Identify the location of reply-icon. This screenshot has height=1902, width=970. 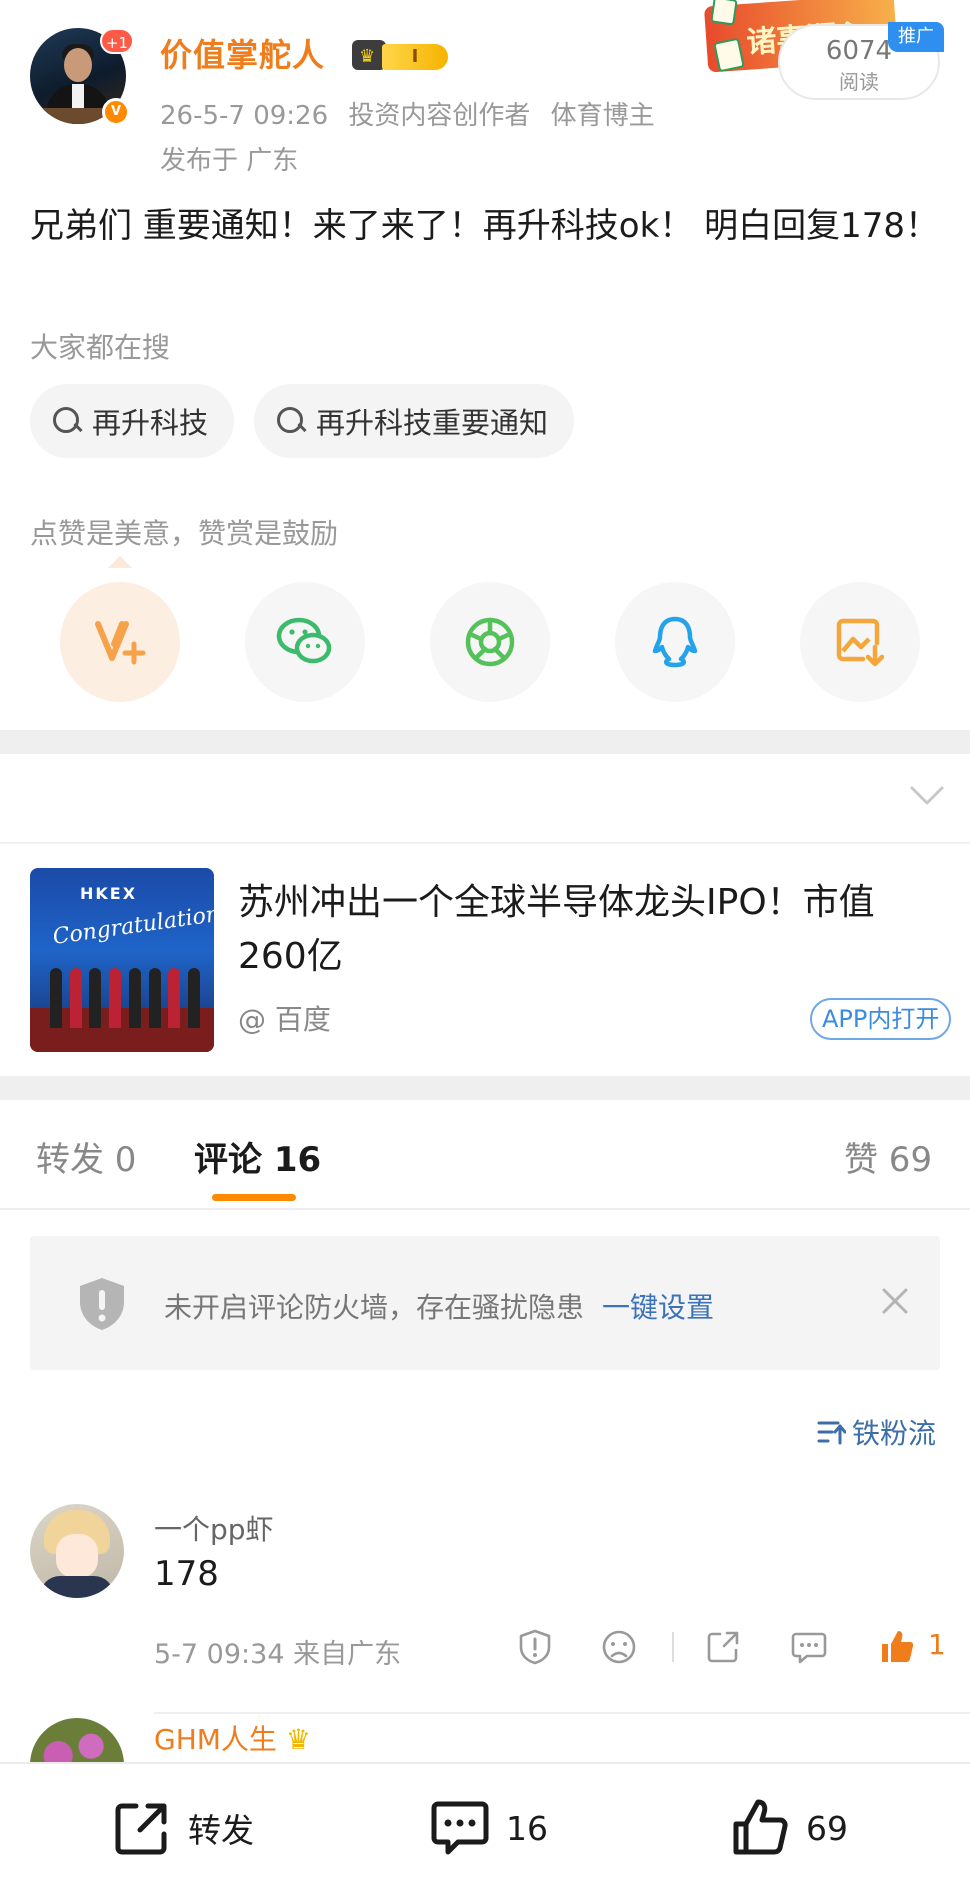
(809, 1647).